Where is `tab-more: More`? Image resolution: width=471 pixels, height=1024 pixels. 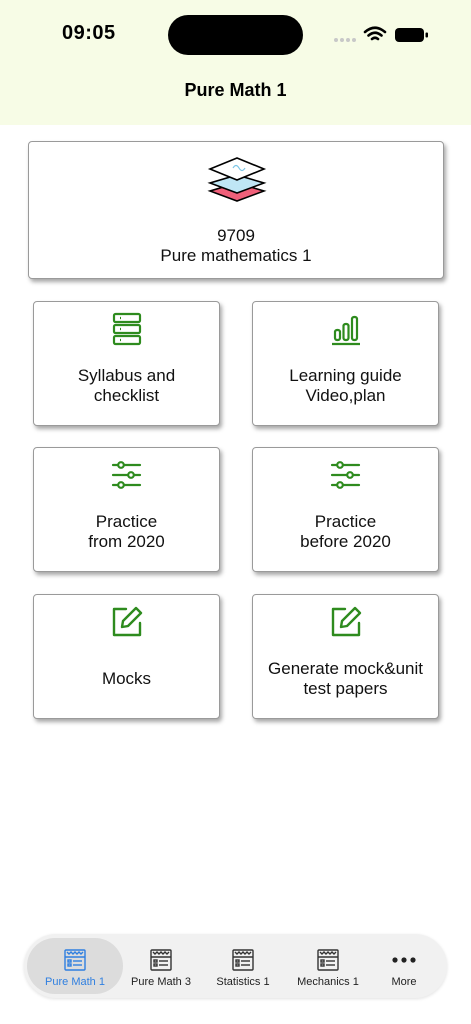
tab-more: More is located at coordinates (404, 966).